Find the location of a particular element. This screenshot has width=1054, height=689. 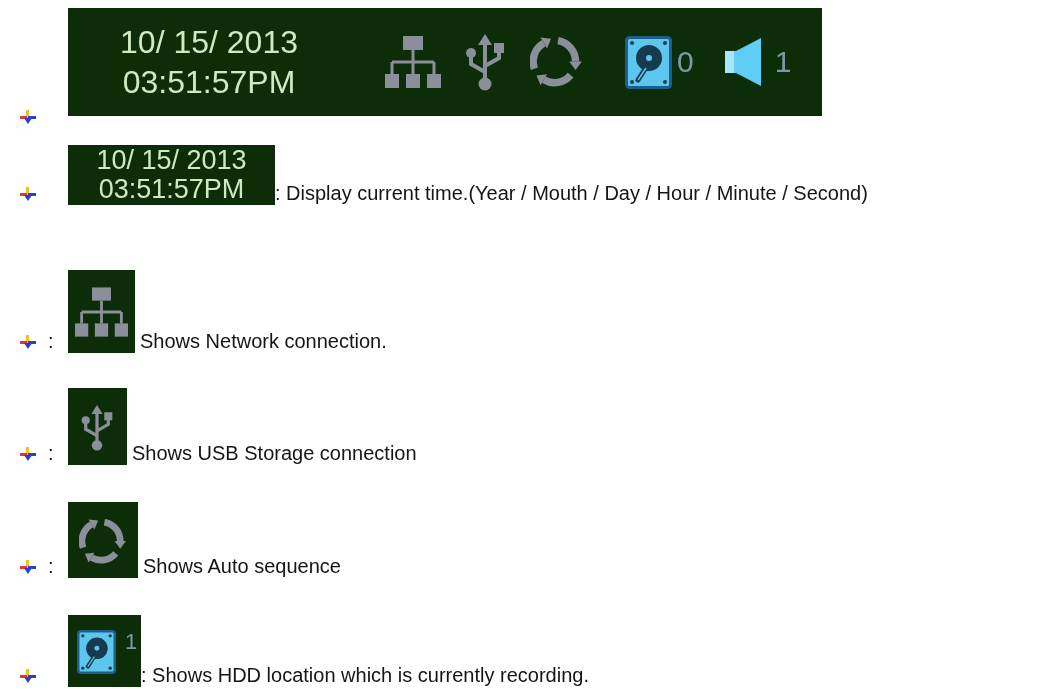

description-text: Shows USB Storage connection is located at coordinates (274, 453).